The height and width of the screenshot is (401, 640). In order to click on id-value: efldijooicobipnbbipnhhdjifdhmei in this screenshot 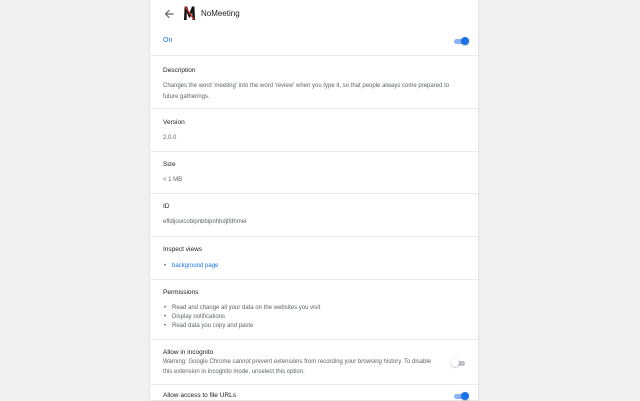, I will do `click(205, 222)`.